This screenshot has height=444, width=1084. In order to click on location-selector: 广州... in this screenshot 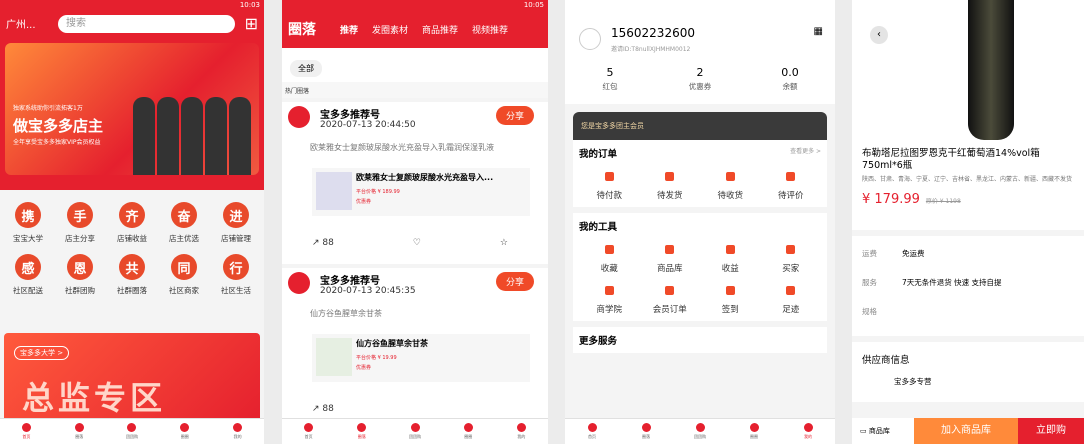, I will do `click(32, 23)`.